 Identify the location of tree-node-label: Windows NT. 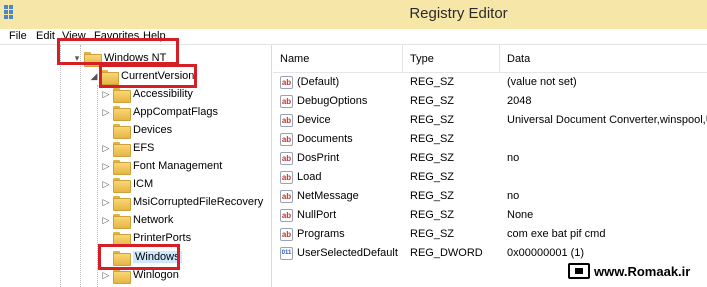
(135, 58).